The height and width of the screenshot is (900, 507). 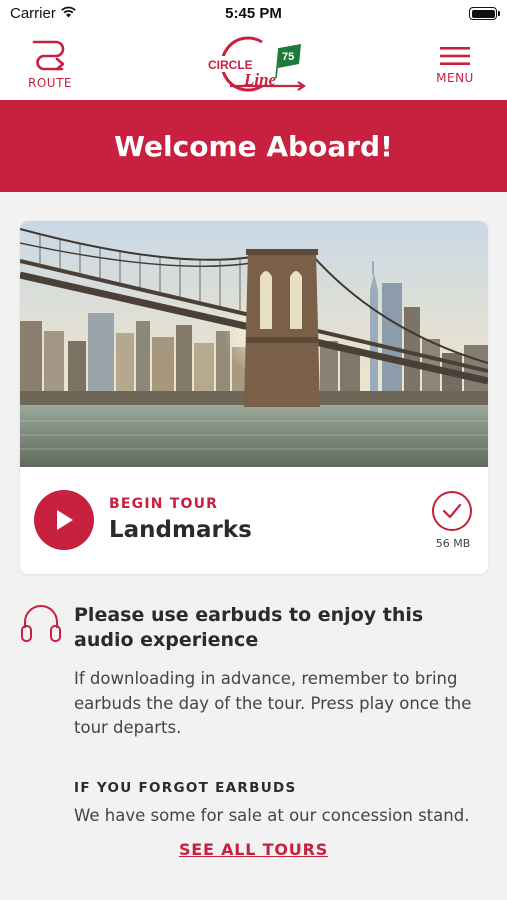 I want to click on nav-bar: ROUTE CIRCLE Line 75 MENU, so click(x=253, y=64).